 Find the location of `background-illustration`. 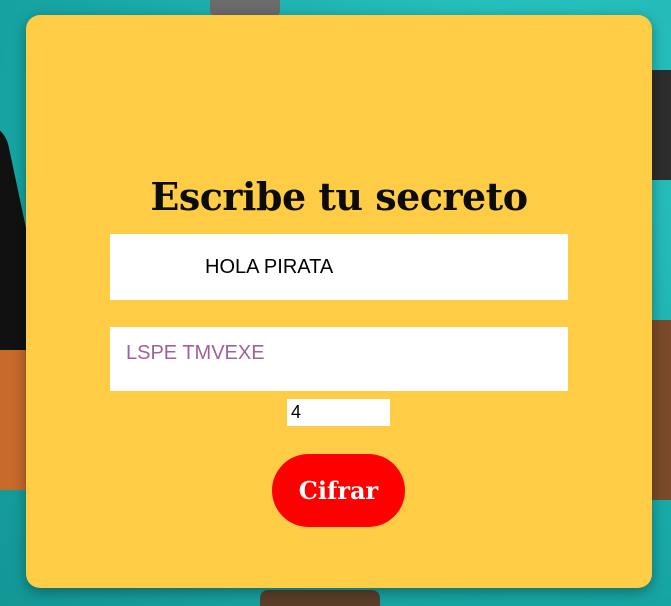

background-illustration is located at coordinates (320, 598).